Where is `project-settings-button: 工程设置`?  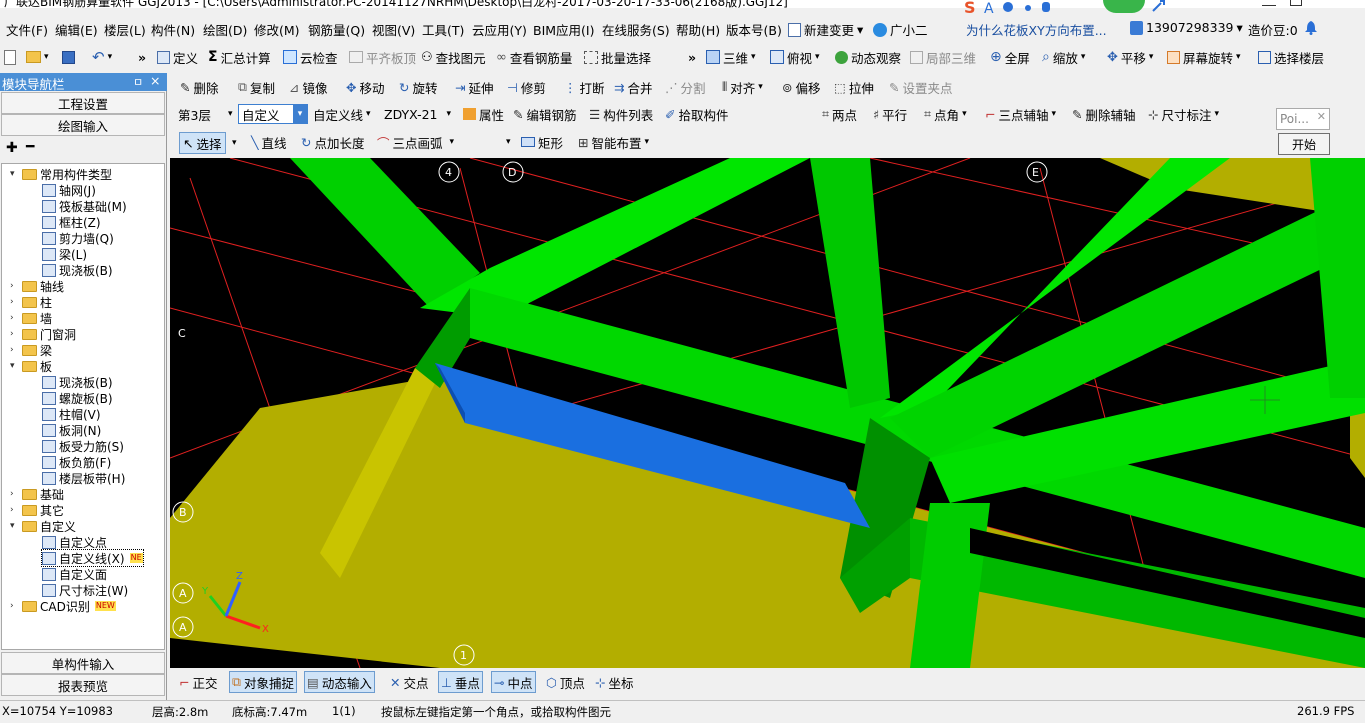 project-settings-button: 工程设置 is located at coordinates (83, 103).